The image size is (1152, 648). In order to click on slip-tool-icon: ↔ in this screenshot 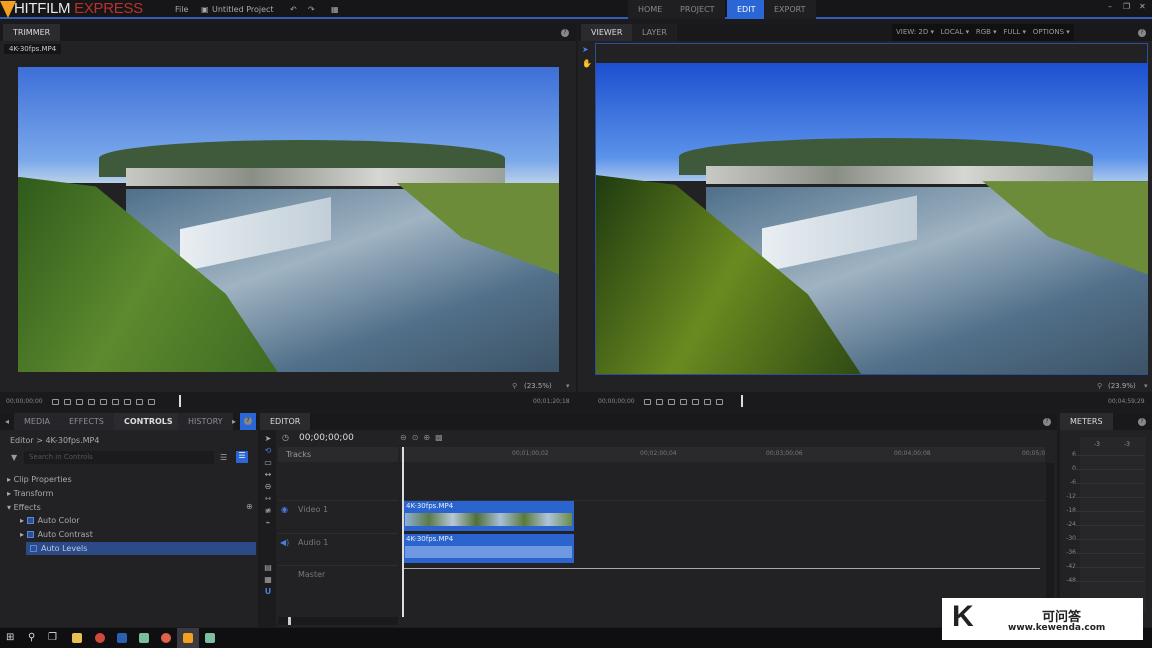, I will do `click(268, 474)`.